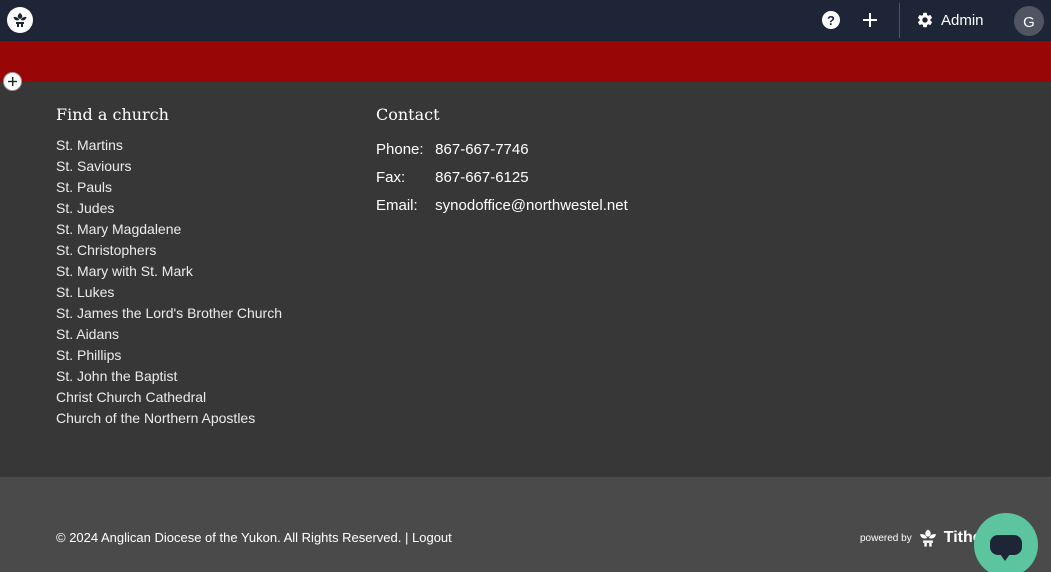 The height and width of the screenshot is (572, 1051). I want to click on contact-title: Contact, so click(408, 114).